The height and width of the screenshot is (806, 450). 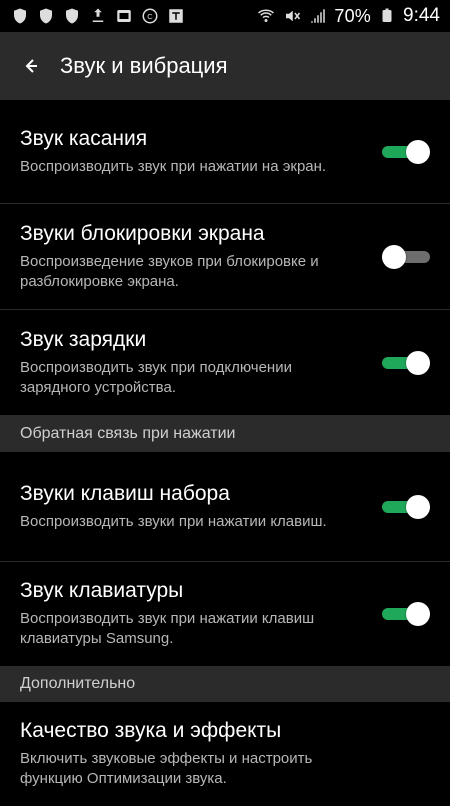 I want to click on back-button, so click(x=30, y=66).